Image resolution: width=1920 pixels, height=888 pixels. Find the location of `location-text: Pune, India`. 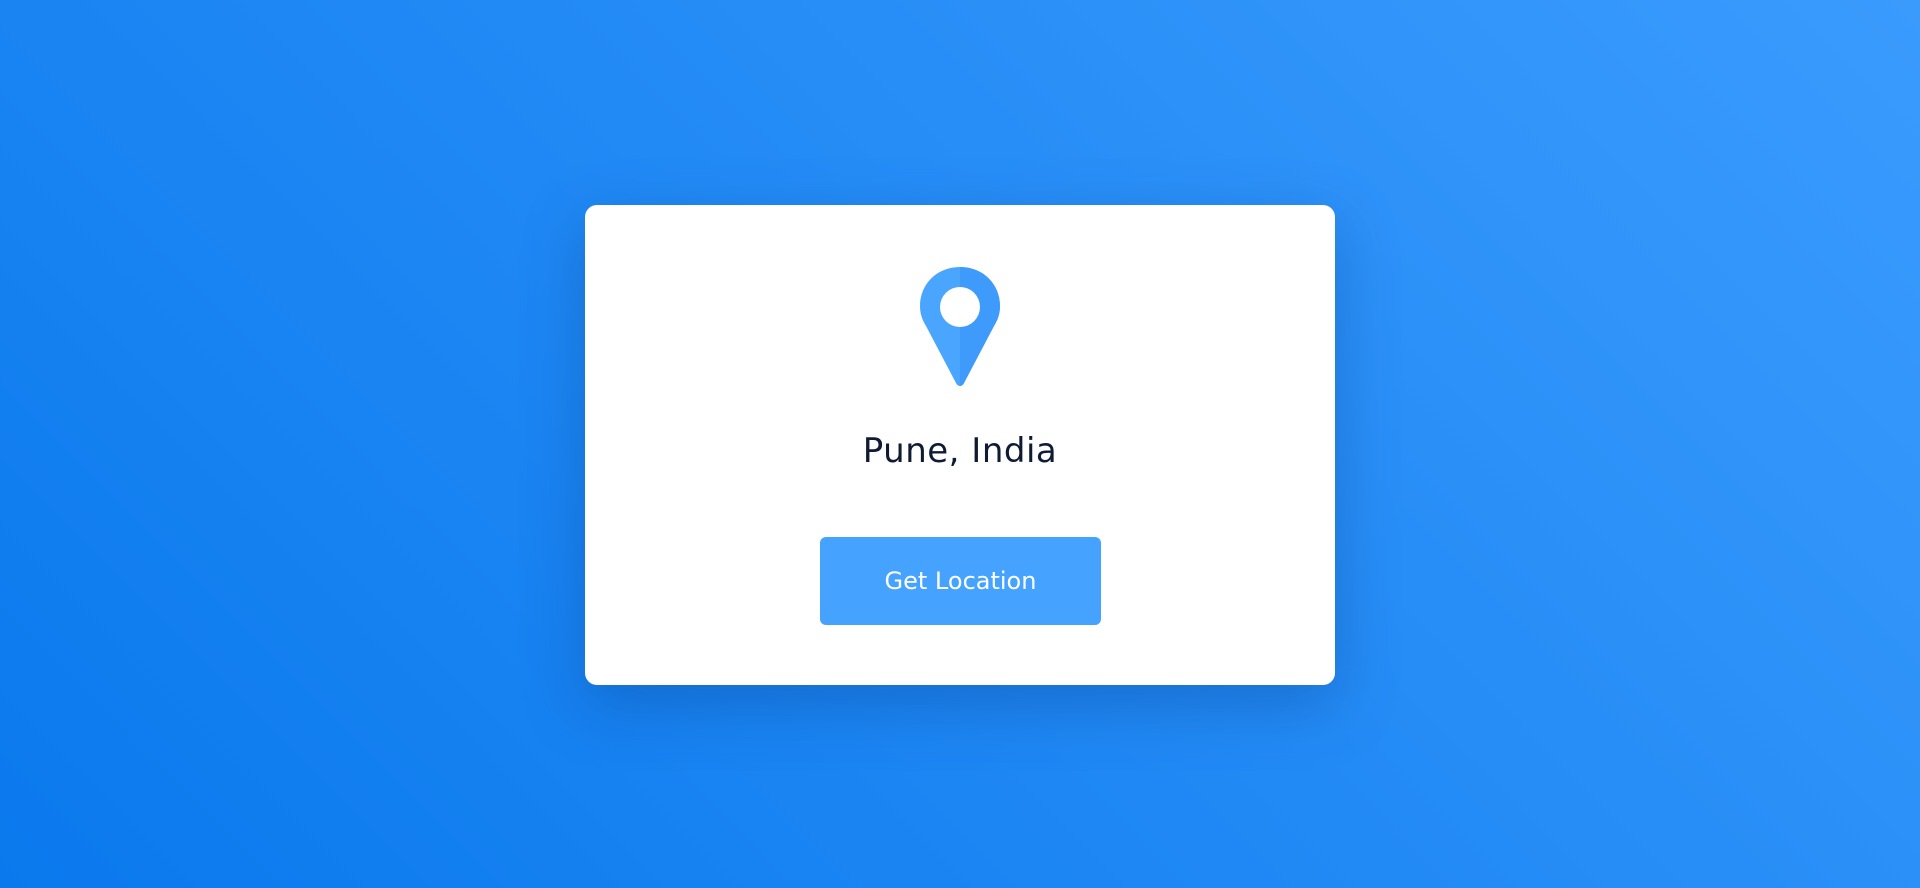

location-text: Pune, India is located at coordinates (960, 451).